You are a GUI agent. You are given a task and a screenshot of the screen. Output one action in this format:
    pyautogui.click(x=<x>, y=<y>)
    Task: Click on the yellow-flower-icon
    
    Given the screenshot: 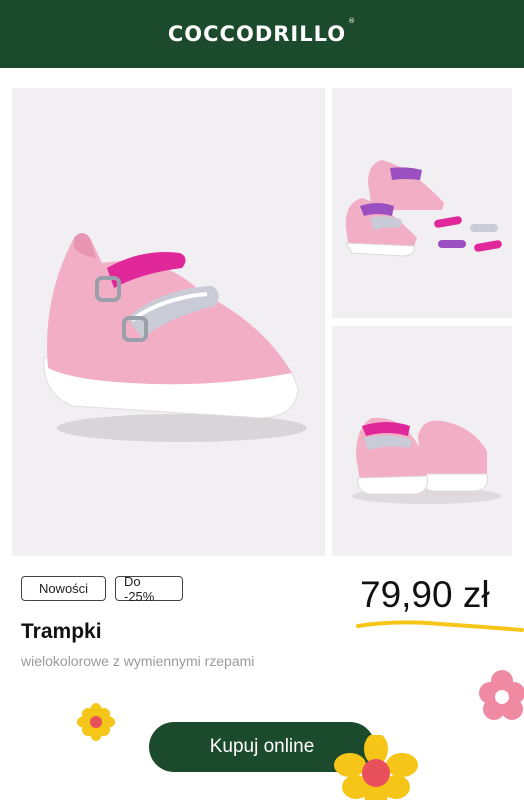 What is the action you would take?
    pyautogui.click(x=96, y=722)
    